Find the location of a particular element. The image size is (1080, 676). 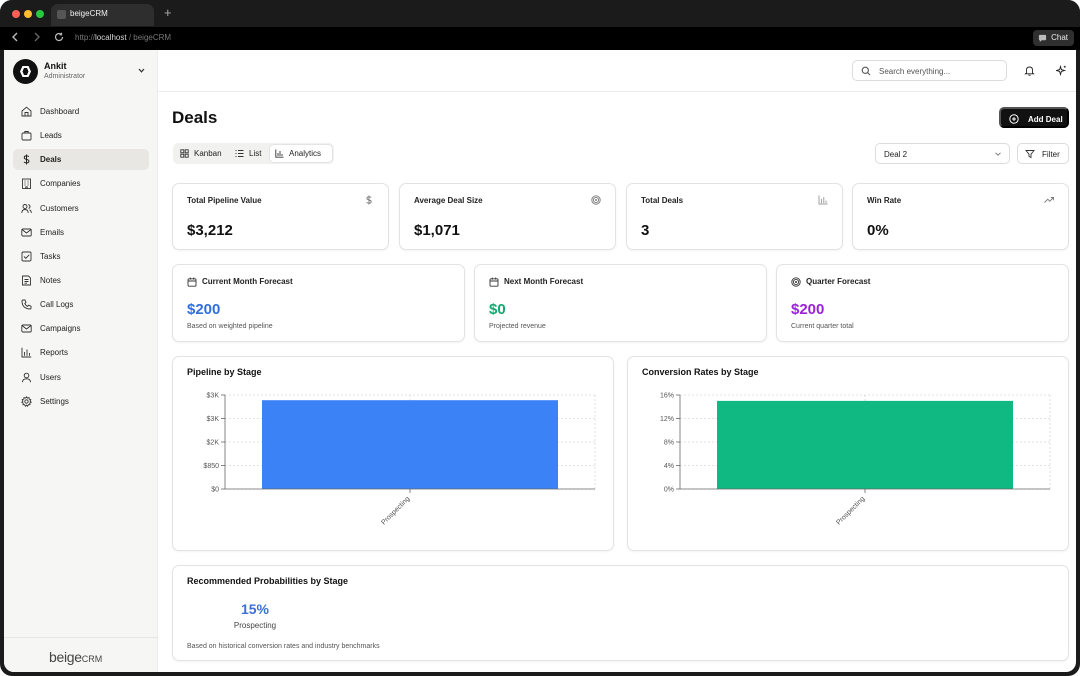

tab-kanban: Kanban is located at coordinates (202, 153).